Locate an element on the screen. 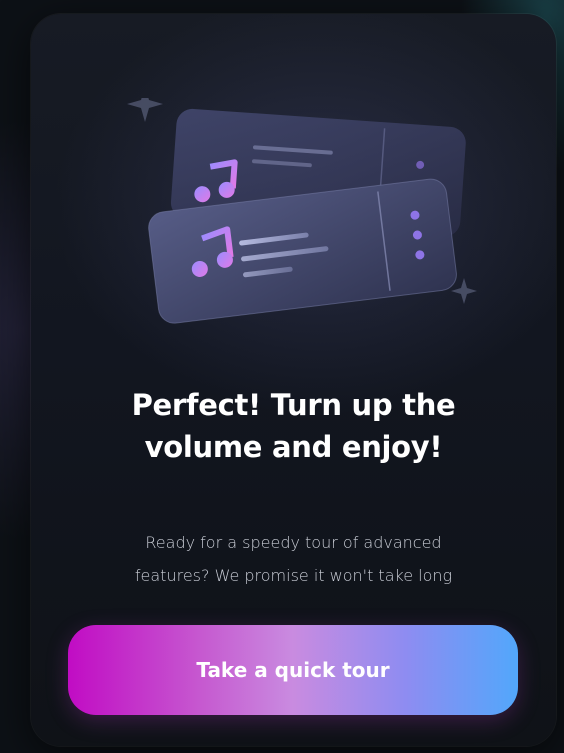  take-tour-button: Take a quick tour is located at coordinates (293, 670).